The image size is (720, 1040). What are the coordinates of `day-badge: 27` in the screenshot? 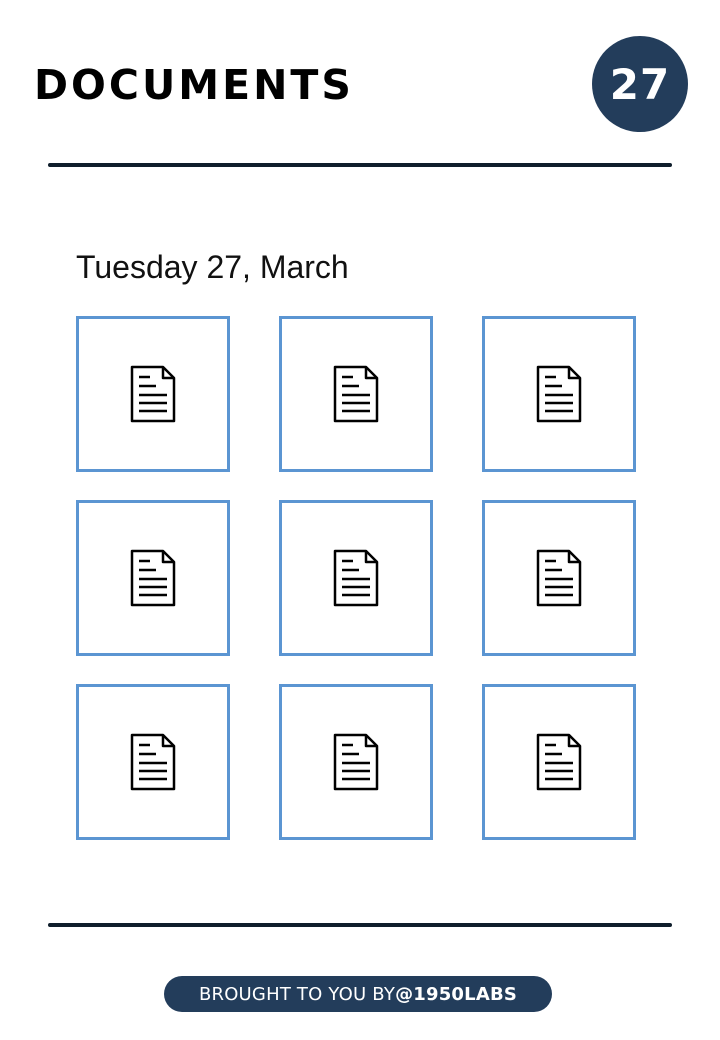 It's located at (640, 84).